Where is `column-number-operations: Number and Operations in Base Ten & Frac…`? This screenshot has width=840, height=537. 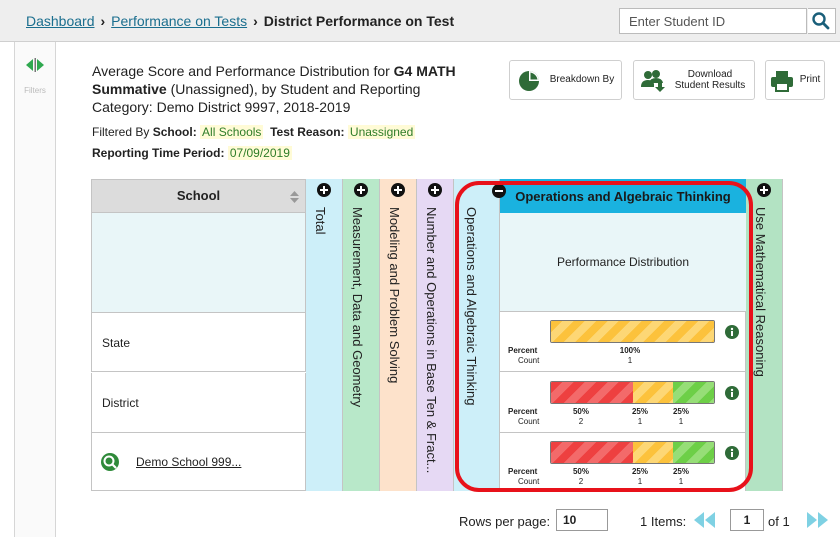
column-number-operations: Number and Operations in Base Ten & Frac… is located at coordinates (435, 335).